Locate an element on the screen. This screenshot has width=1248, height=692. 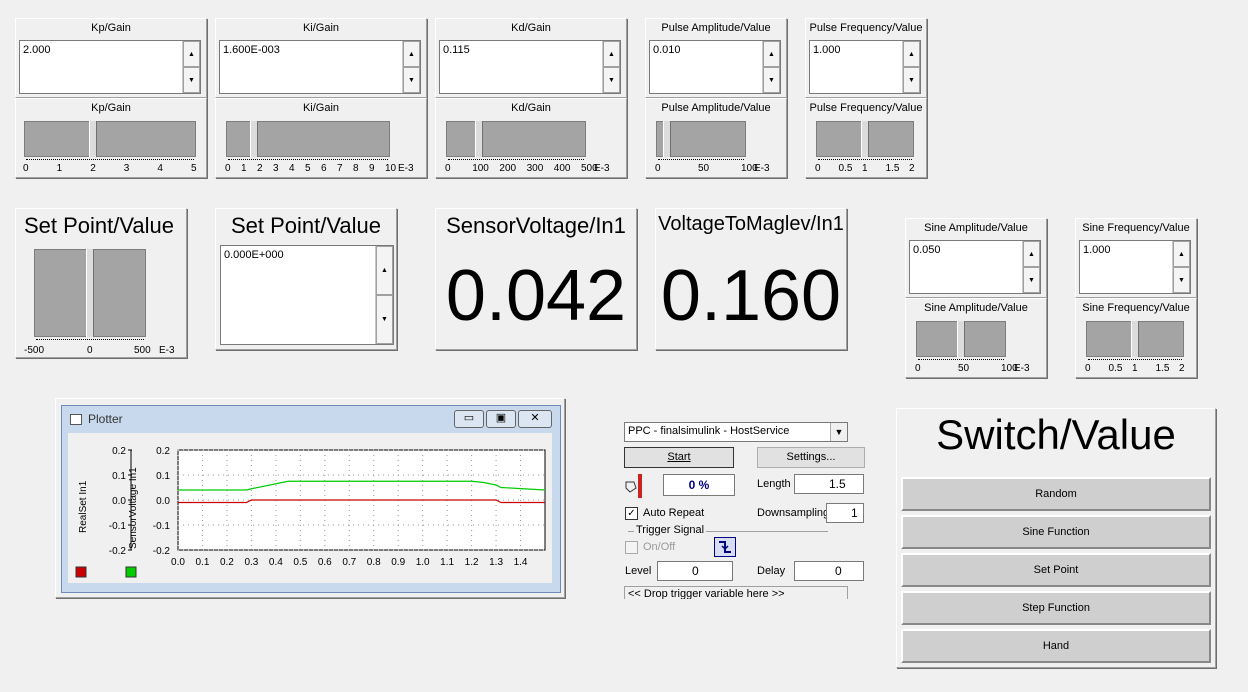
downsampling-input: 1 is located at coordinates (845, 513).